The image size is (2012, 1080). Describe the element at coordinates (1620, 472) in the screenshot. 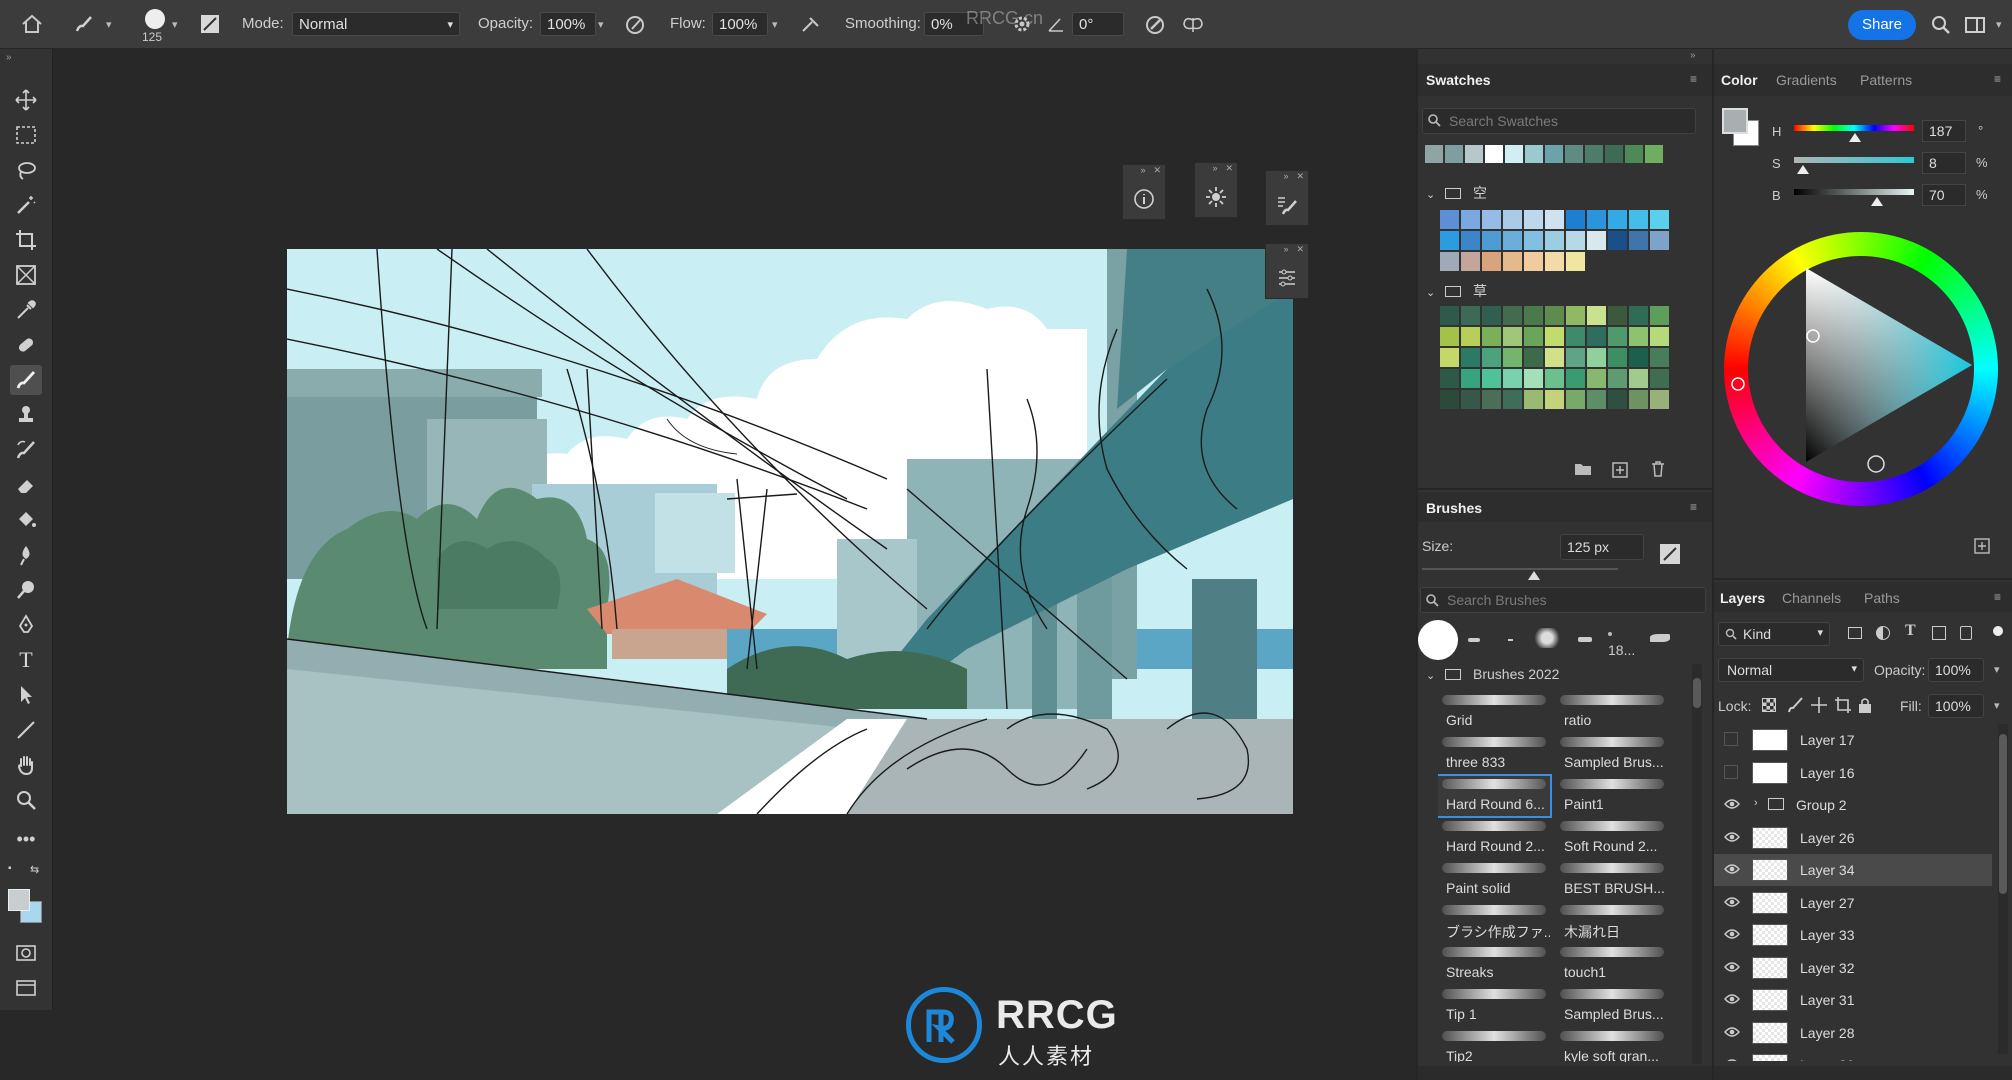

I see `add-swatch-icon` at that location.